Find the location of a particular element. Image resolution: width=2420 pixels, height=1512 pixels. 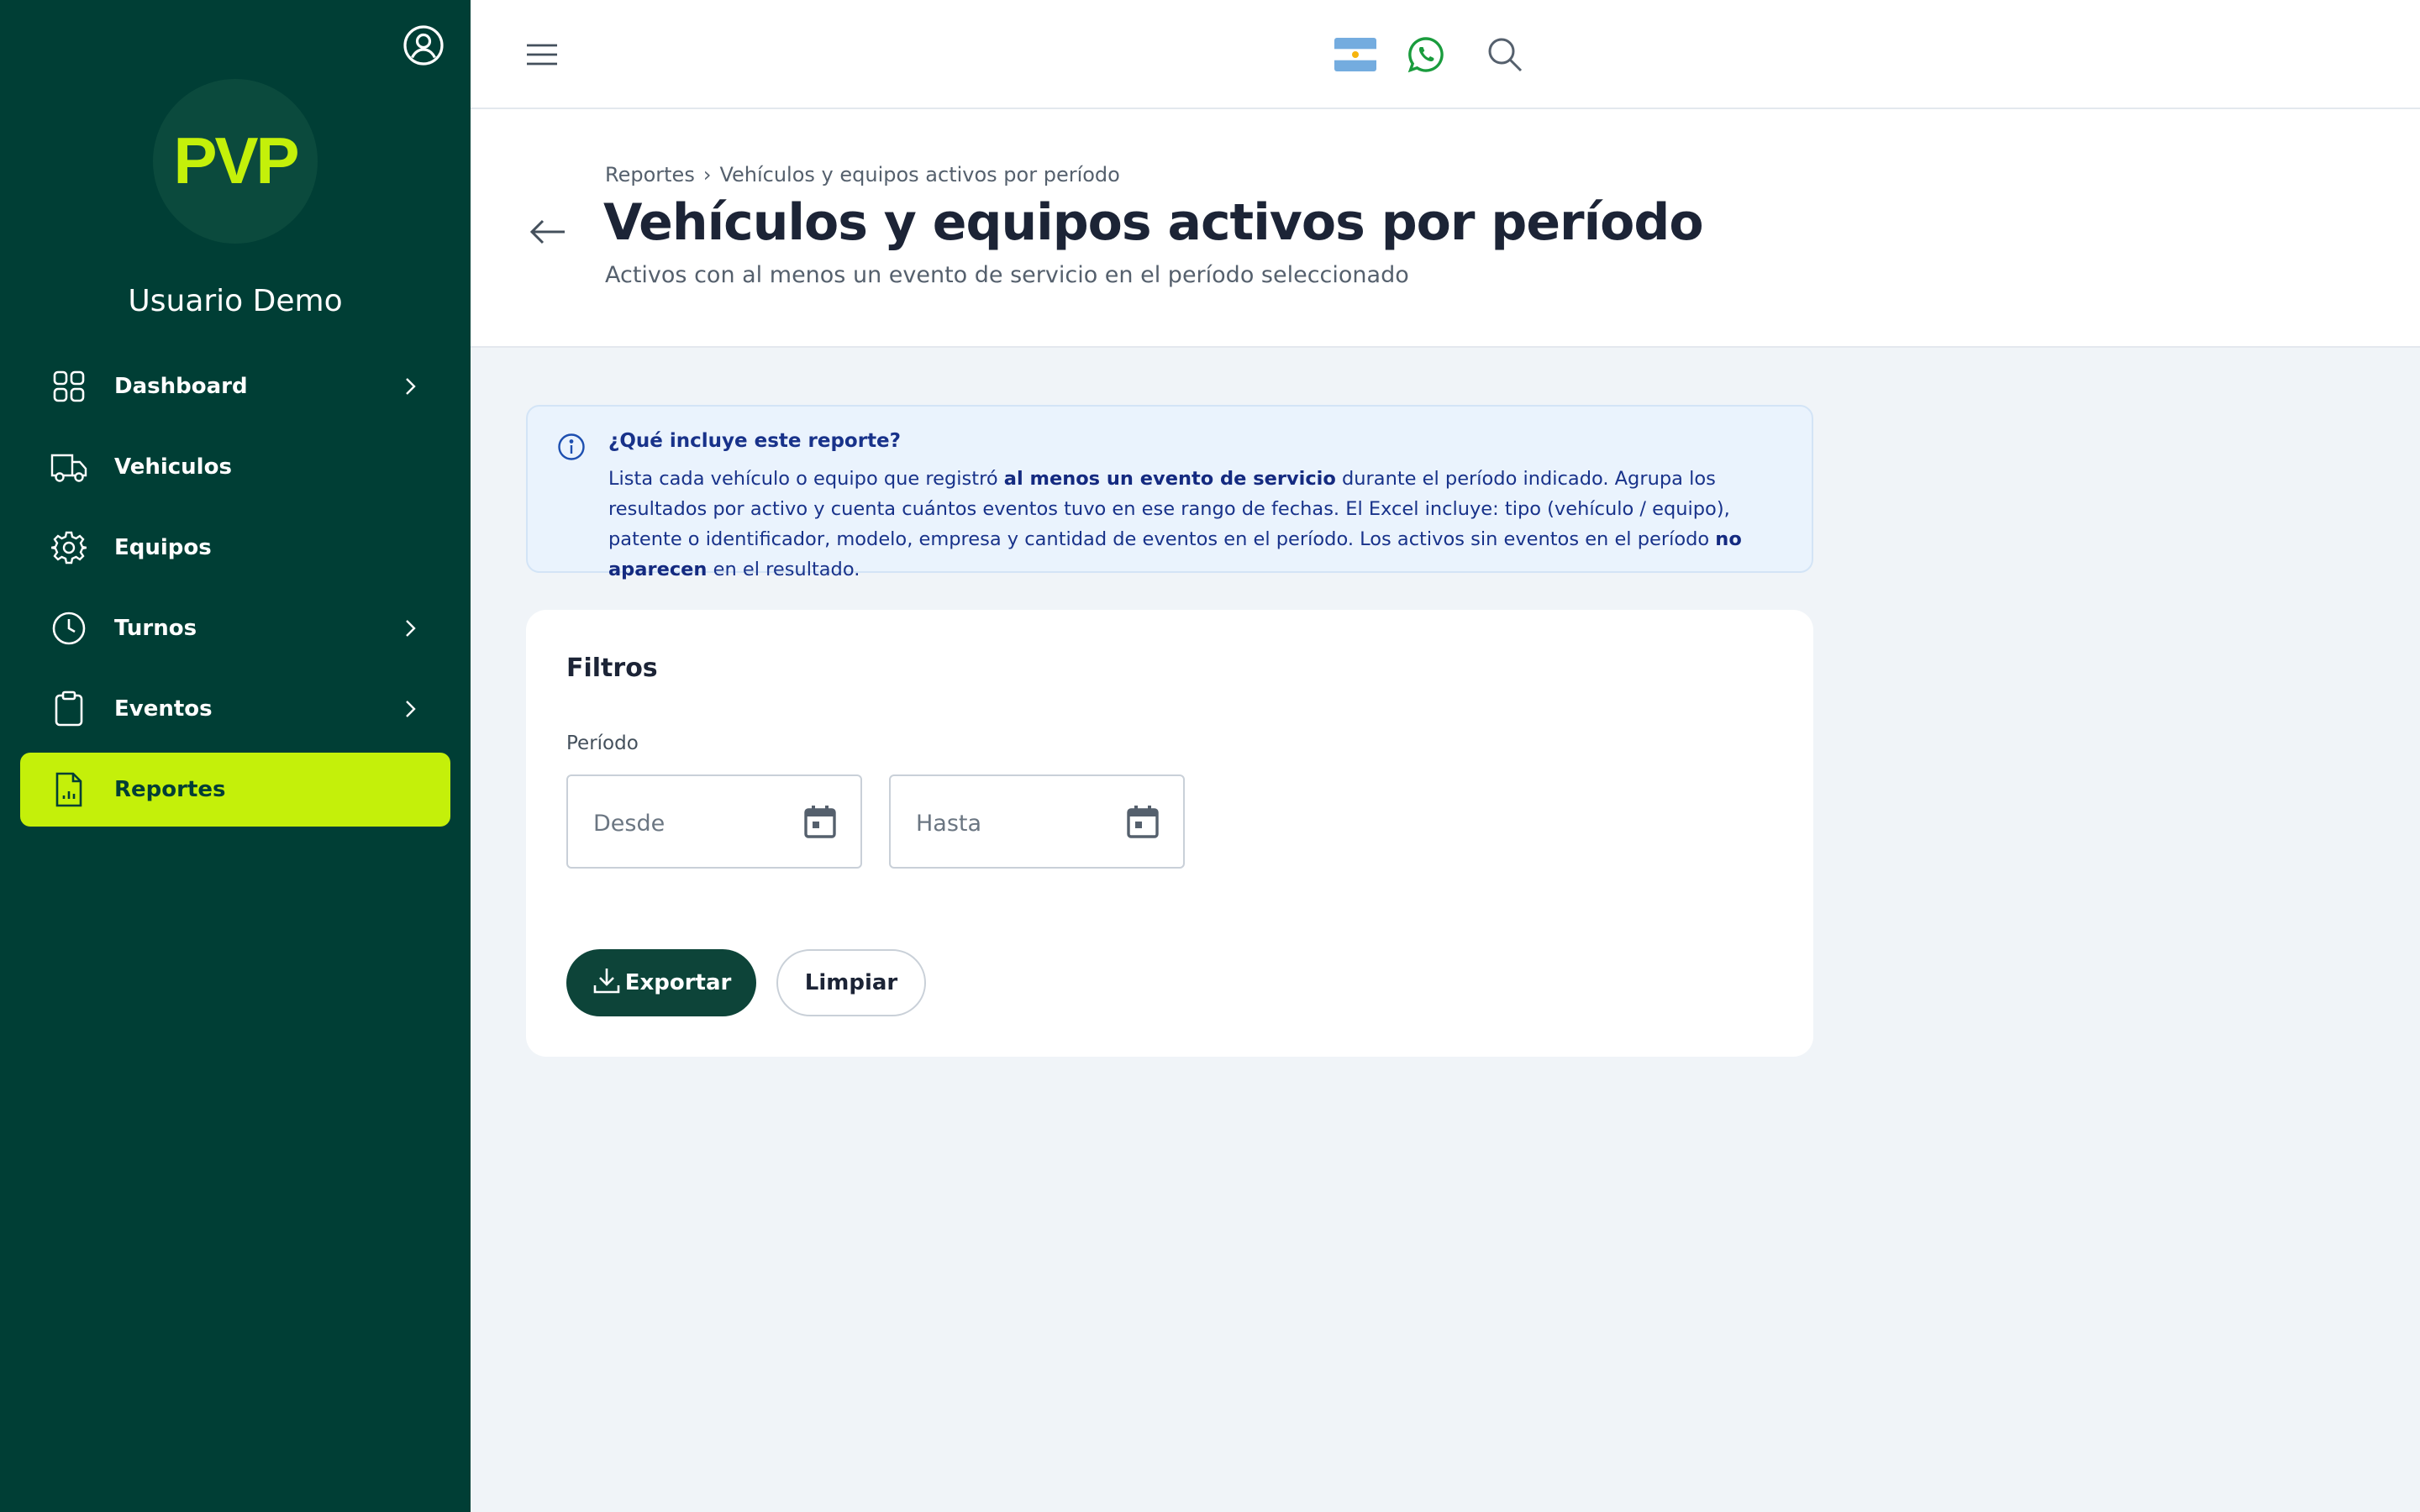

export-button: Exportar is located at coordinates (661, 982).